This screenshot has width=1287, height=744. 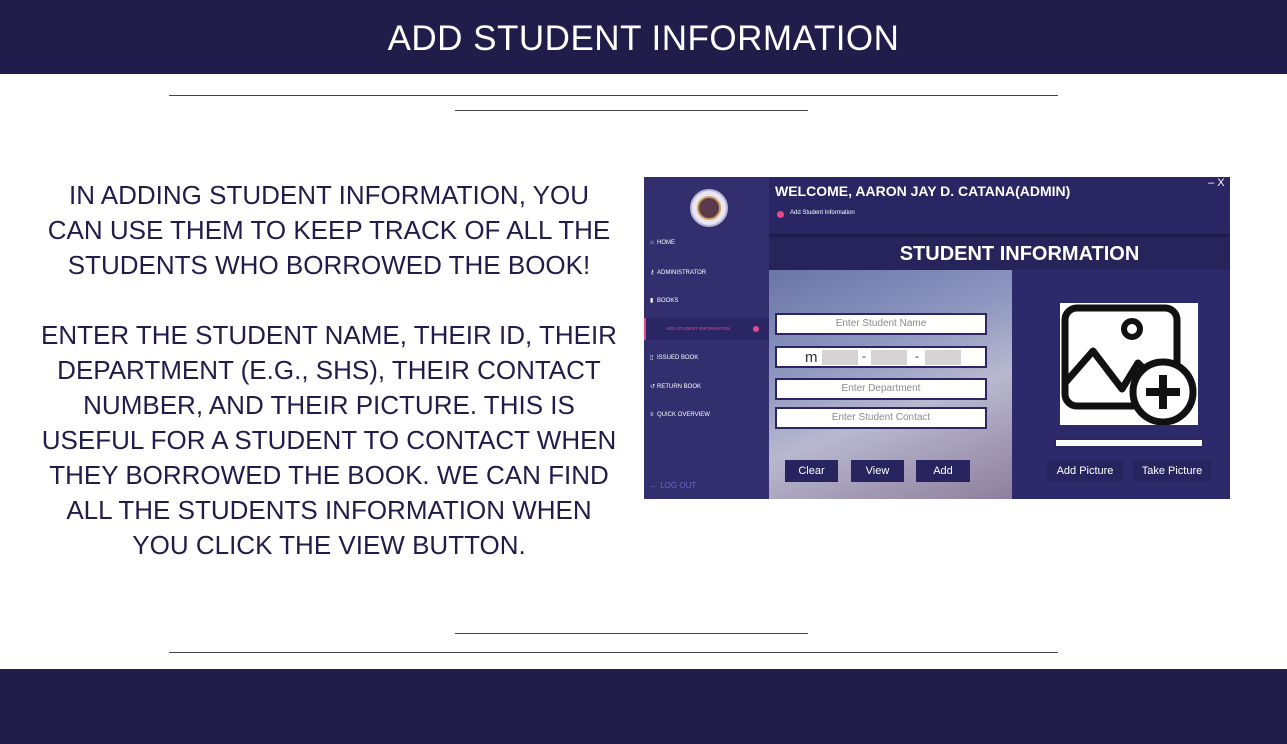 I want to click on add-button: Add, so click(x=943, y=471).